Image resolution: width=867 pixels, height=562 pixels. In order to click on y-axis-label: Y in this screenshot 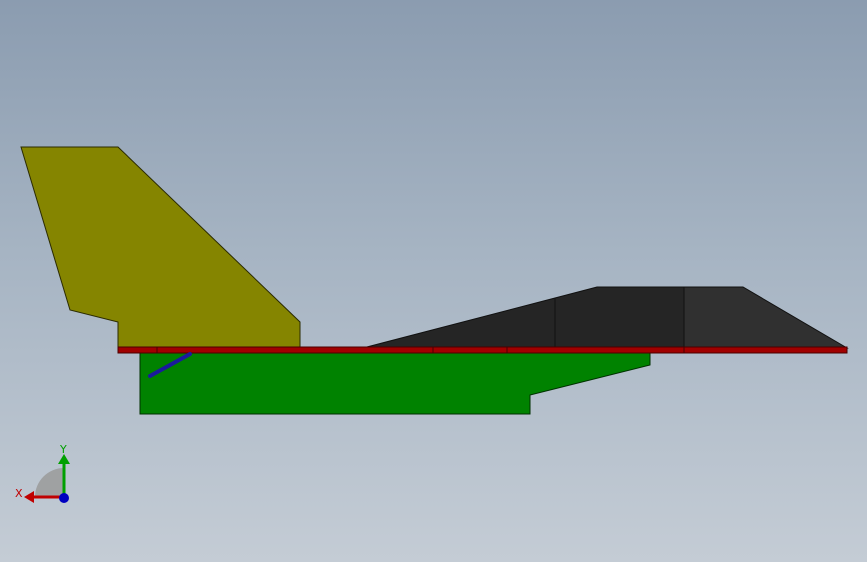, I will do `click(63, 449)`.